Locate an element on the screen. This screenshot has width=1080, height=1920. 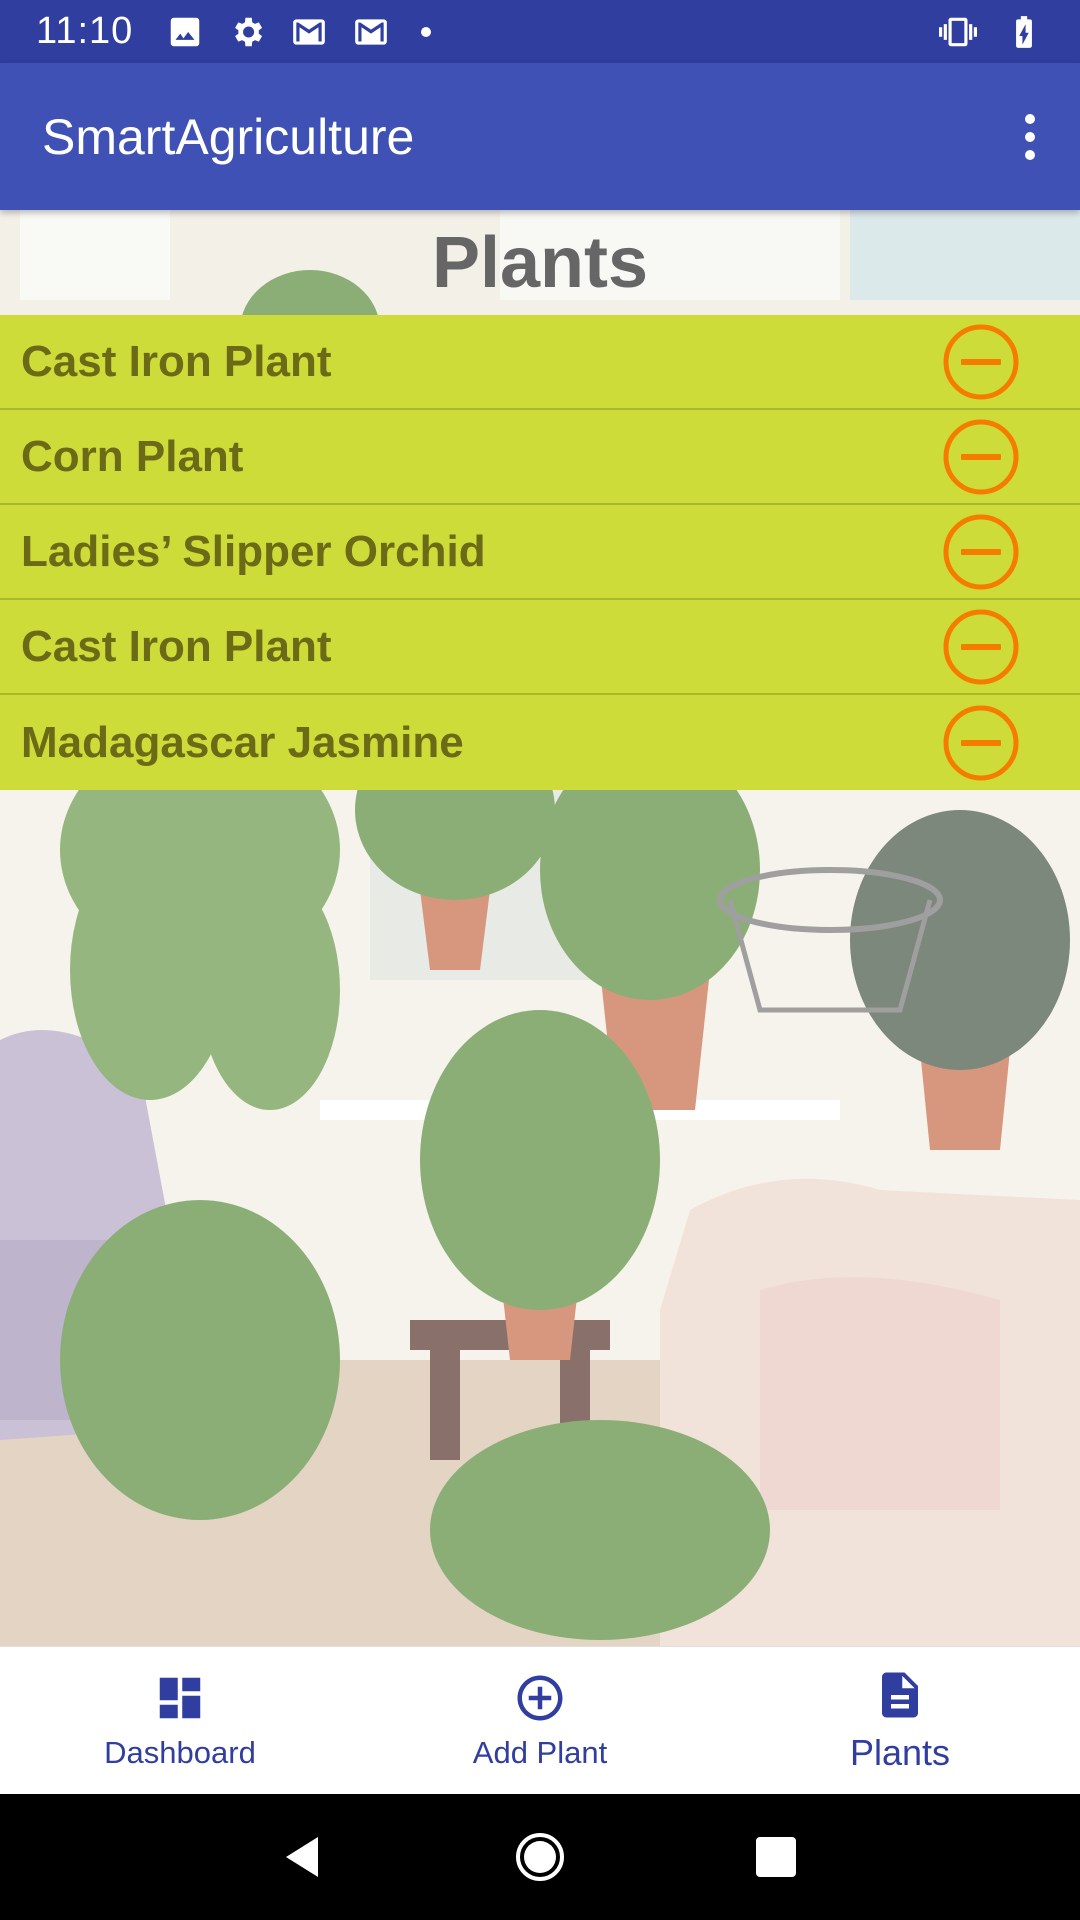
list-item: Ladies’ Slipper Orchid is located at coordinates (540, 552).